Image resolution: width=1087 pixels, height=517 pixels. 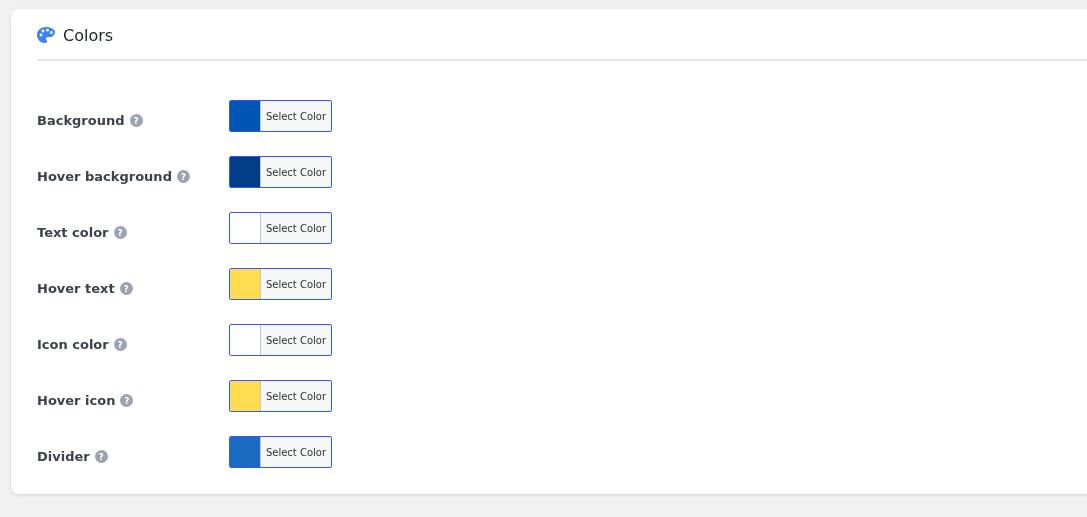 What do you see at coordinates (73, 232) in the screenshot?
I see `field-label: Text color` at bounding box center [73, 232].